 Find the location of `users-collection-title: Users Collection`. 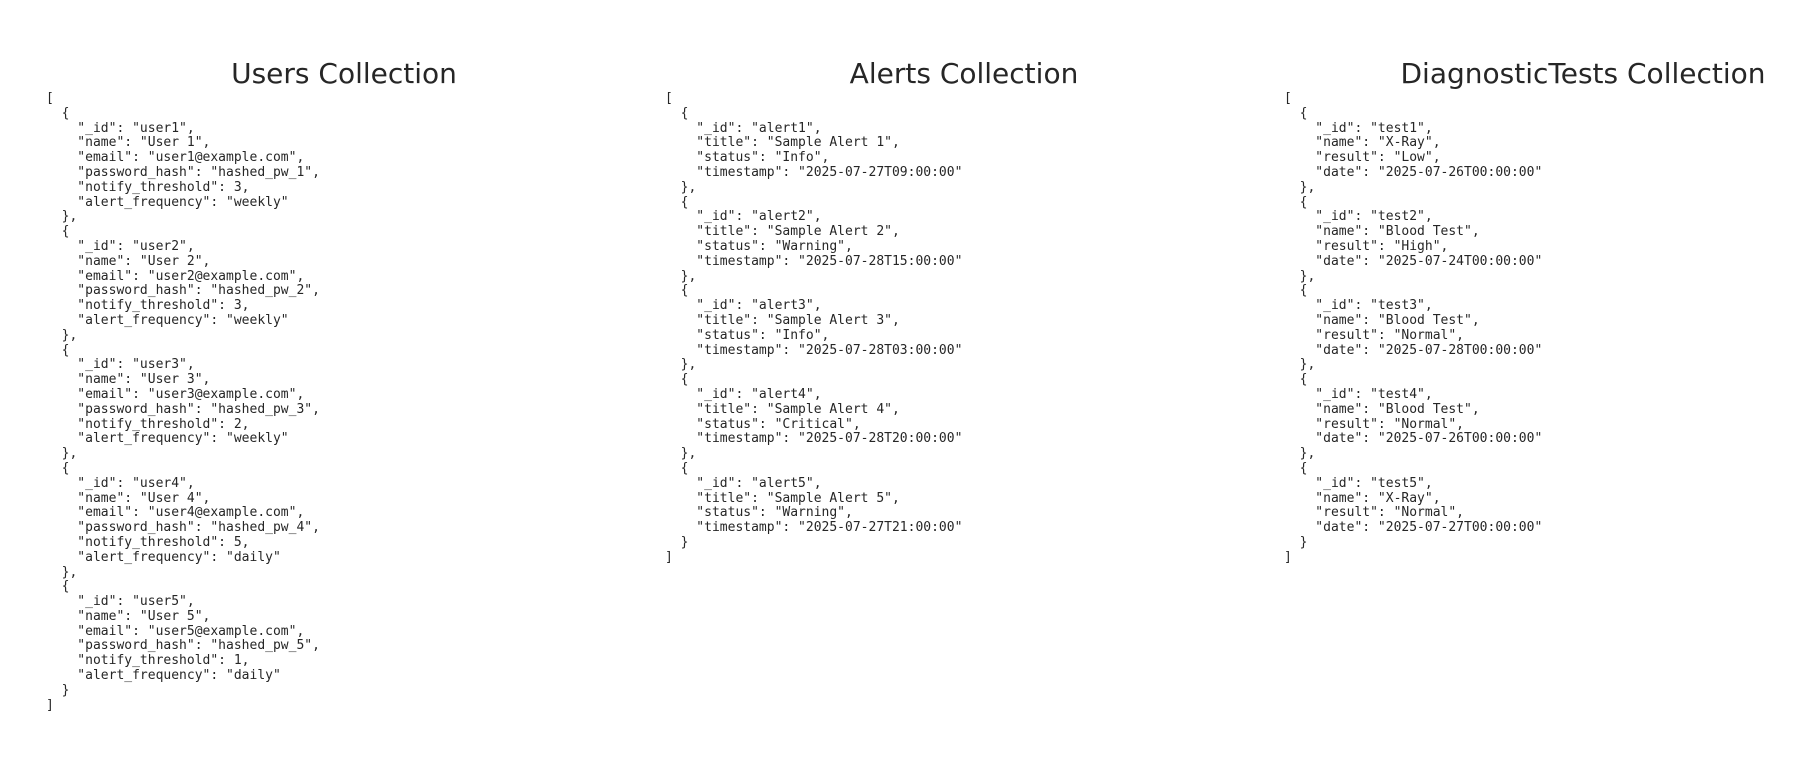

users-collection-title: Users Collection is located at coordinates (344, 73).